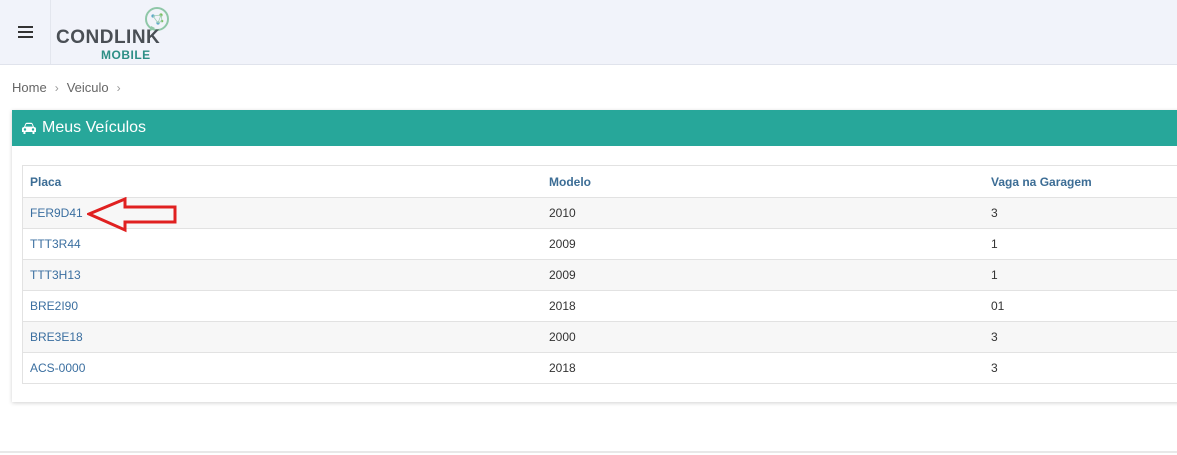  I want to click on logo-sub-text: MOBILE, so click(126, 55).